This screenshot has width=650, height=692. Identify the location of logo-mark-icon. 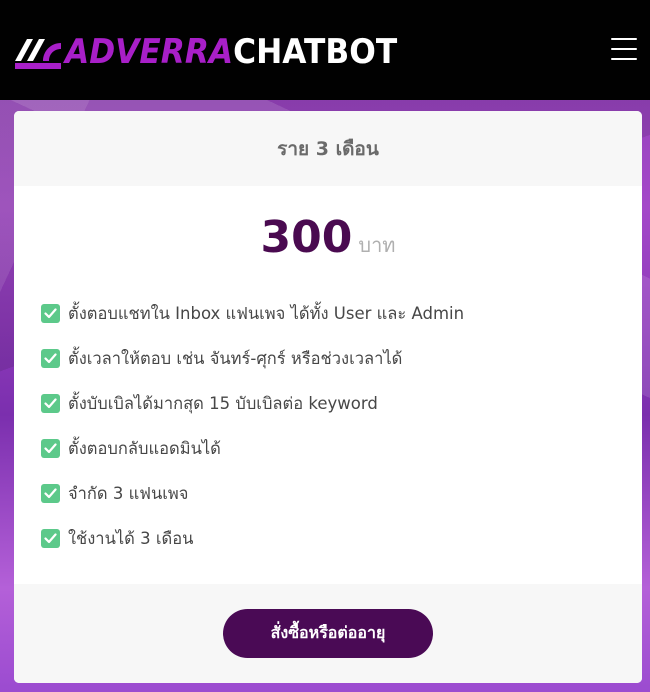
(38, 54).